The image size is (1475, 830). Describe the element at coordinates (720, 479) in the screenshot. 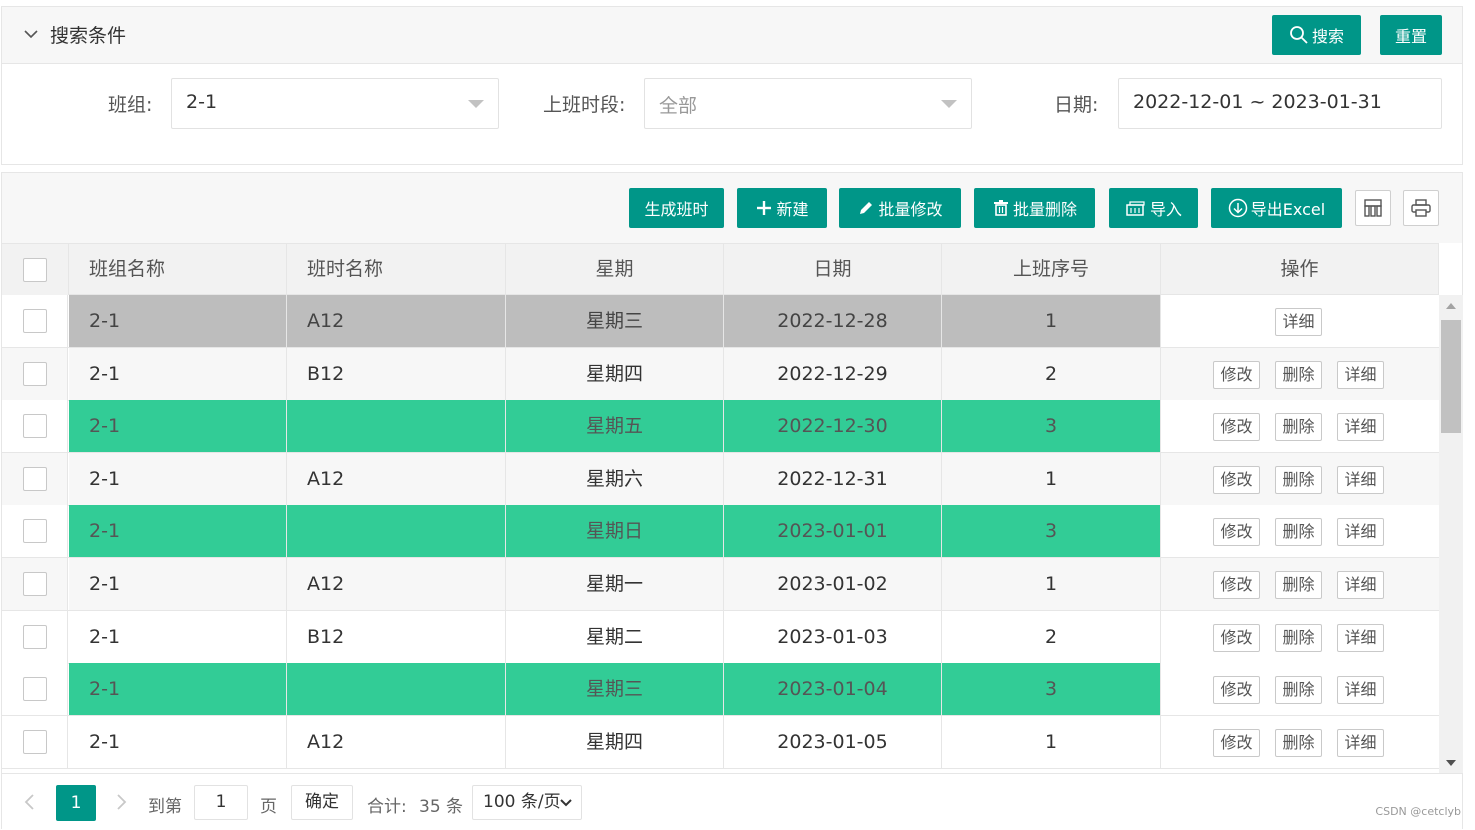

I see `table-row: 2-1 A12 星期六 2022-12-31 1 修改 删除 详细` at that location.